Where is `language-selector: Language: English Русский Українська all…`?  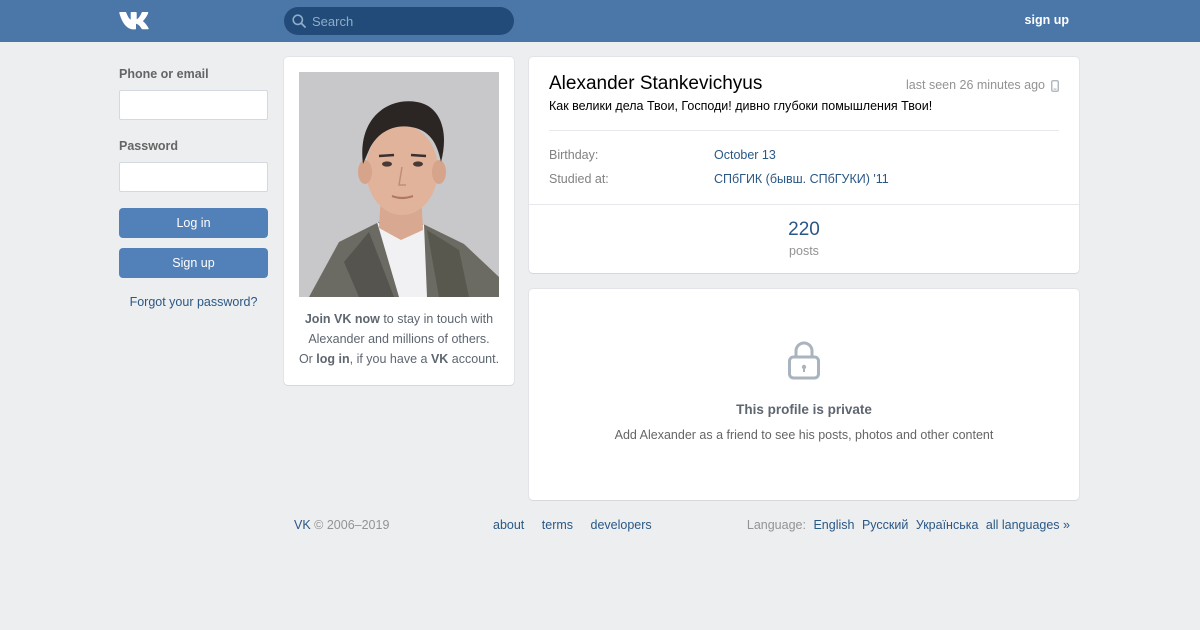 language-selector: Language: English Русский Українська all… is located at coordinates (908, 525).